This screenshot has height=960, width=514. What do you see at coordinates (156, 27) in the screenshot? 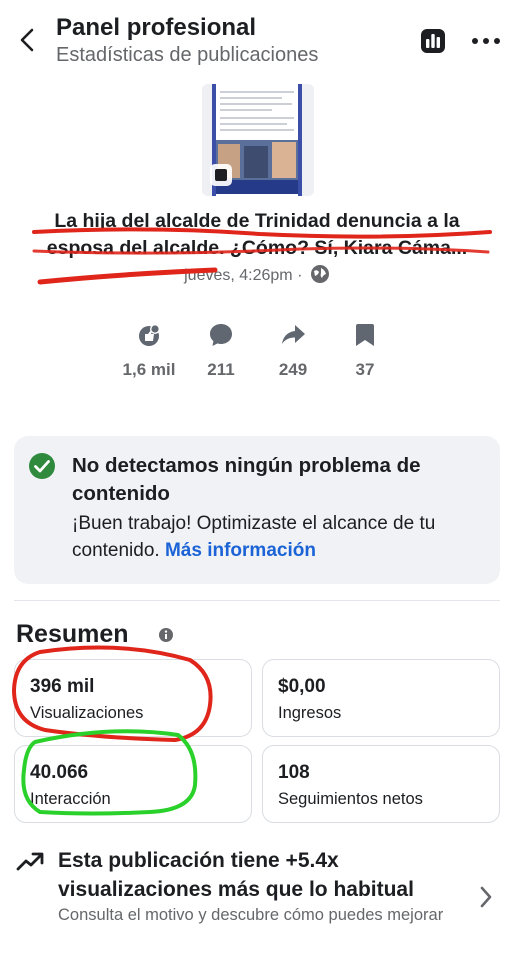
I see `page-title: Panel profesional` at bounding box center [156, 27].